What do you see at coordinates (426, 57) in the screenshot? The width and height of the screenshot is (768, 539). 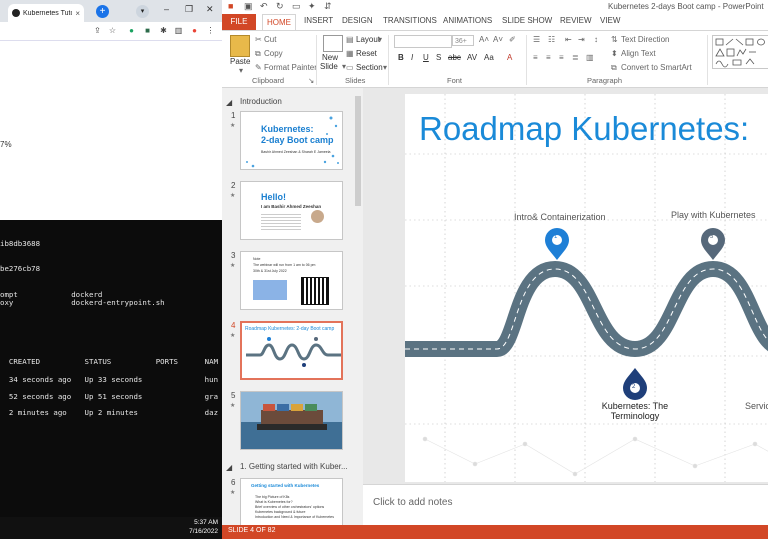 I see `underline-icon: U` at bounding box center [426, 57].